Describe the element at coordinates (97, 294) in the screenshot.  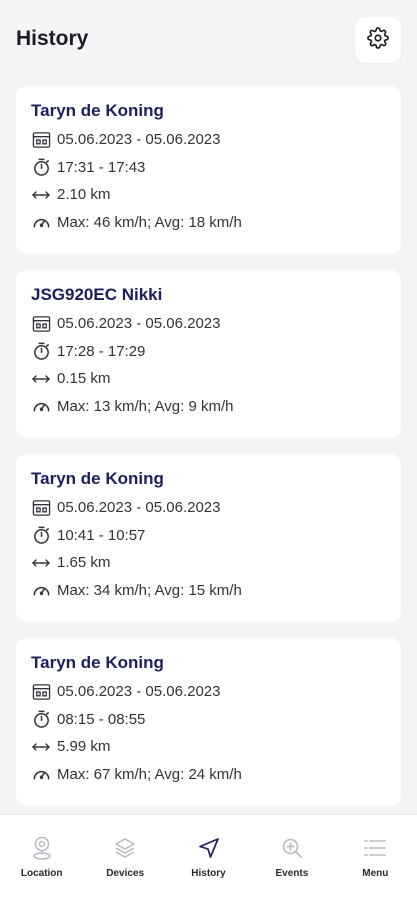
I see `trip-device-name: JSG920EC Nikki` at that location.